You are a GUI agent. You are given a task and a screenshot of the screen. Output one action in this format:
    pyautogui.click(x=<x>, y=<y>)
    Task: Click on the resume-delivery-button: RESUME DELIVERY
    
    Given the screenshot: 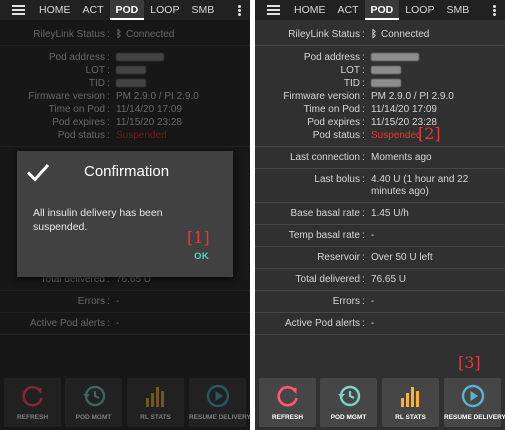 What is the action you would take?
    pyautogui.click(x=474, y=402)
    